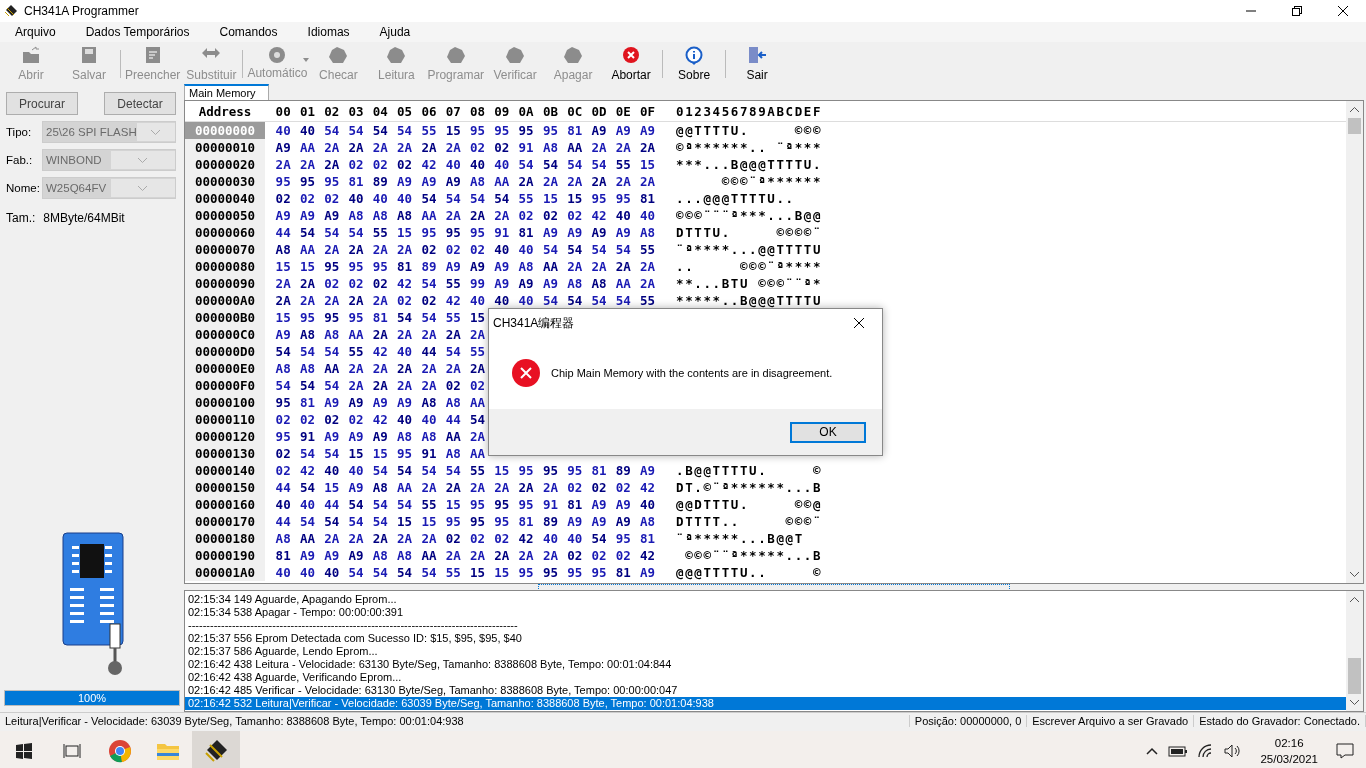 This screenshot has width=1366, height=768. What do you see at coordinates (765, 690) in the screenshot?
I see `log-line: 02:16:42 485 Verificar - Velocidade: 63130 Byte/Seg, Tamanho: 8388608 Byte, Tempo: 00:00:00:047` at bounding box center [765, 690].